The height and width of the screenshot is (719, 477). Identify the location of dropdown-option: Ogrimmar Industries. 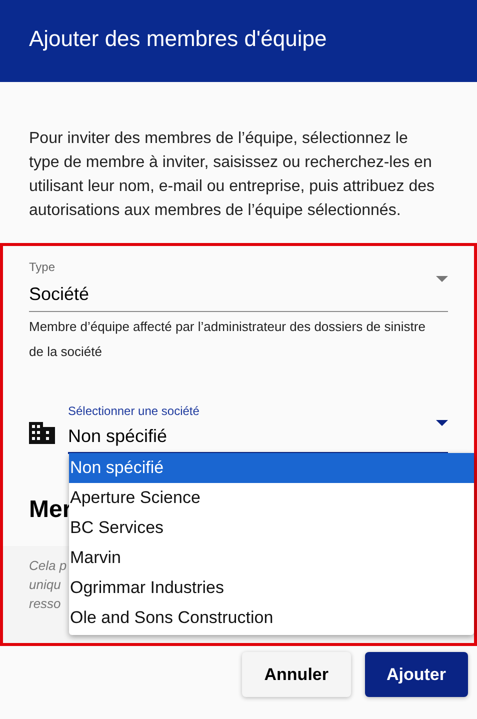
(271, 588).